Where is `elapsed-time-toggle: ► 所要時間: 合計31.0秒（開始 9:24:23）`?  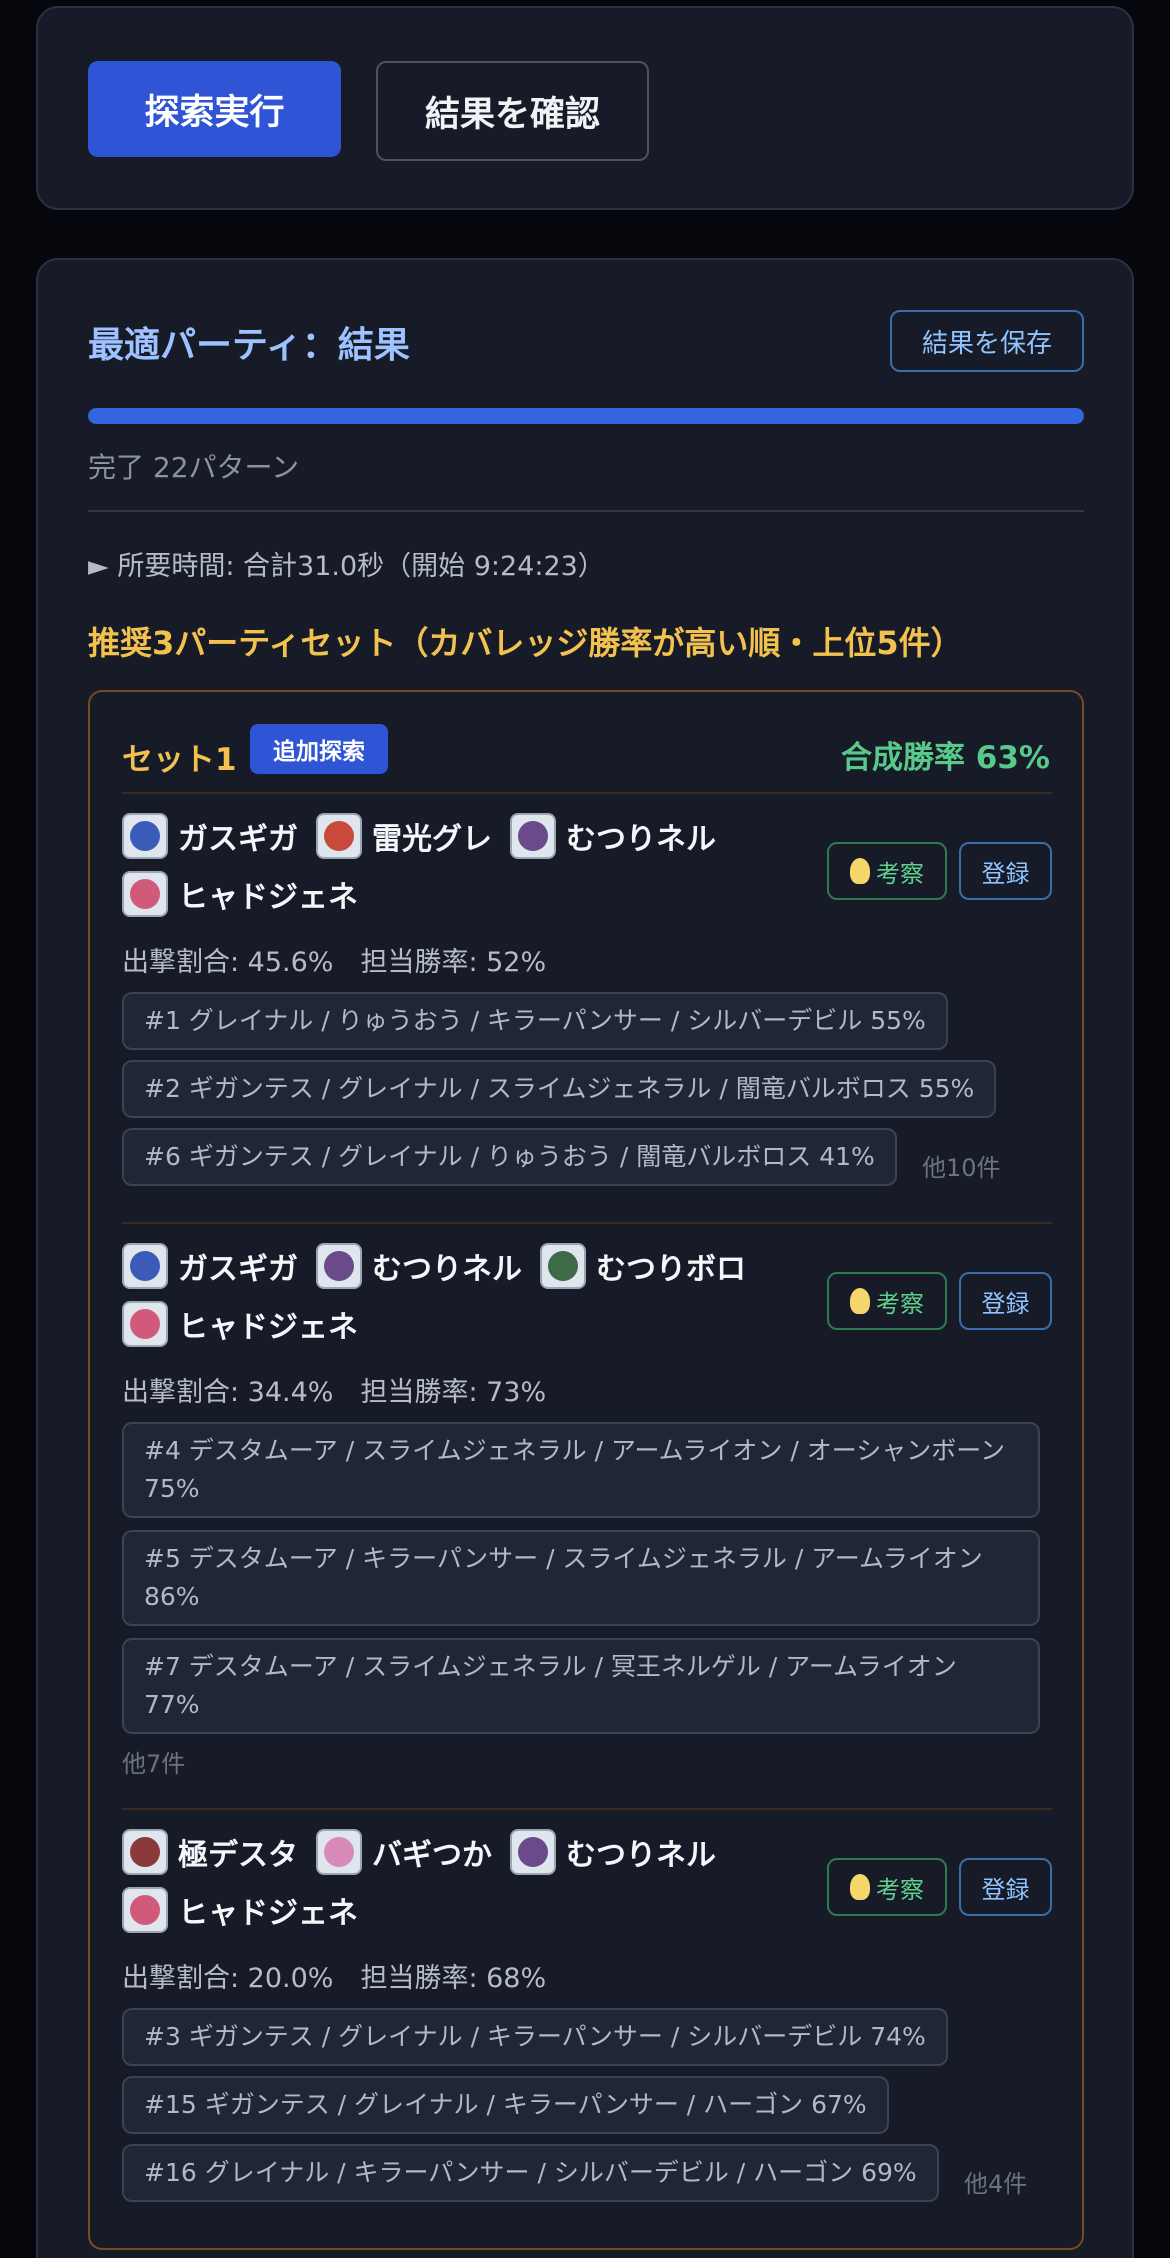
elapsed-time-toggle: ► 所要時間: 合計31.0秒（開始 9:24:23） is located at coordinates (346, 563).